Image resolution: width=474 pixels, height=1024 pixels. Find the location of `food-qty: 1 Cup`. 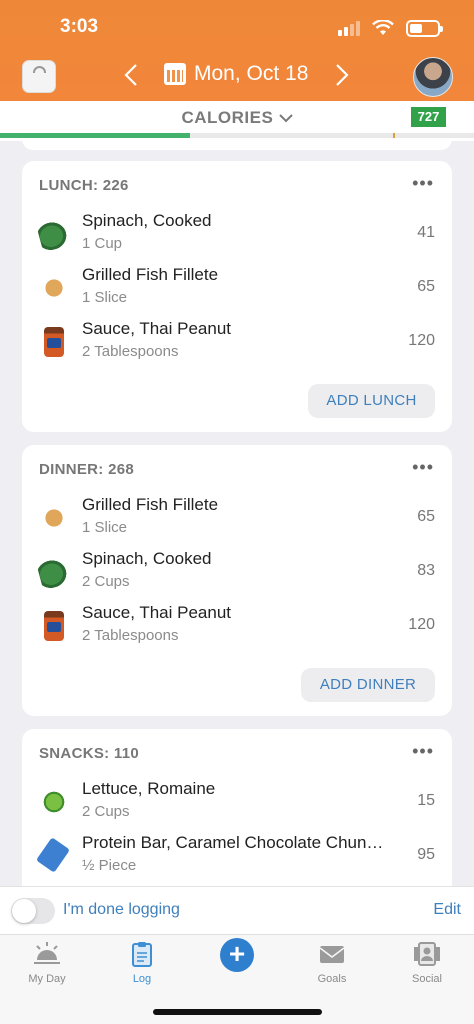

food-qty: 1 Cup is located at coordinates (102, 243).